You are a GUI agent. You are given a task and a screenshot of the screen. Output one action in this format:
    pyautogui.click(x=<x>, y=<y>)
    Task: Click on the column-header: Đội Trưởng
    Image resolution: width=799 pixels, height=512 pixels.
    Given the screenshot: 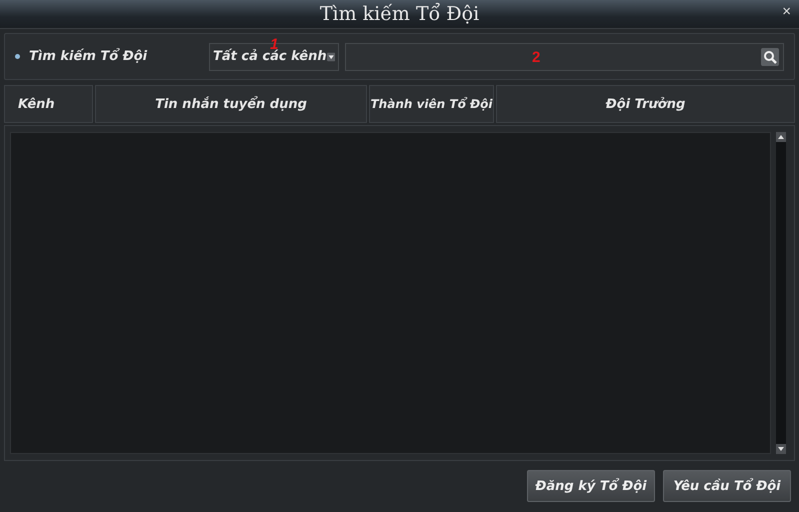 What is the action you would take?
    pyautogui.click(x=645, y=104)
    